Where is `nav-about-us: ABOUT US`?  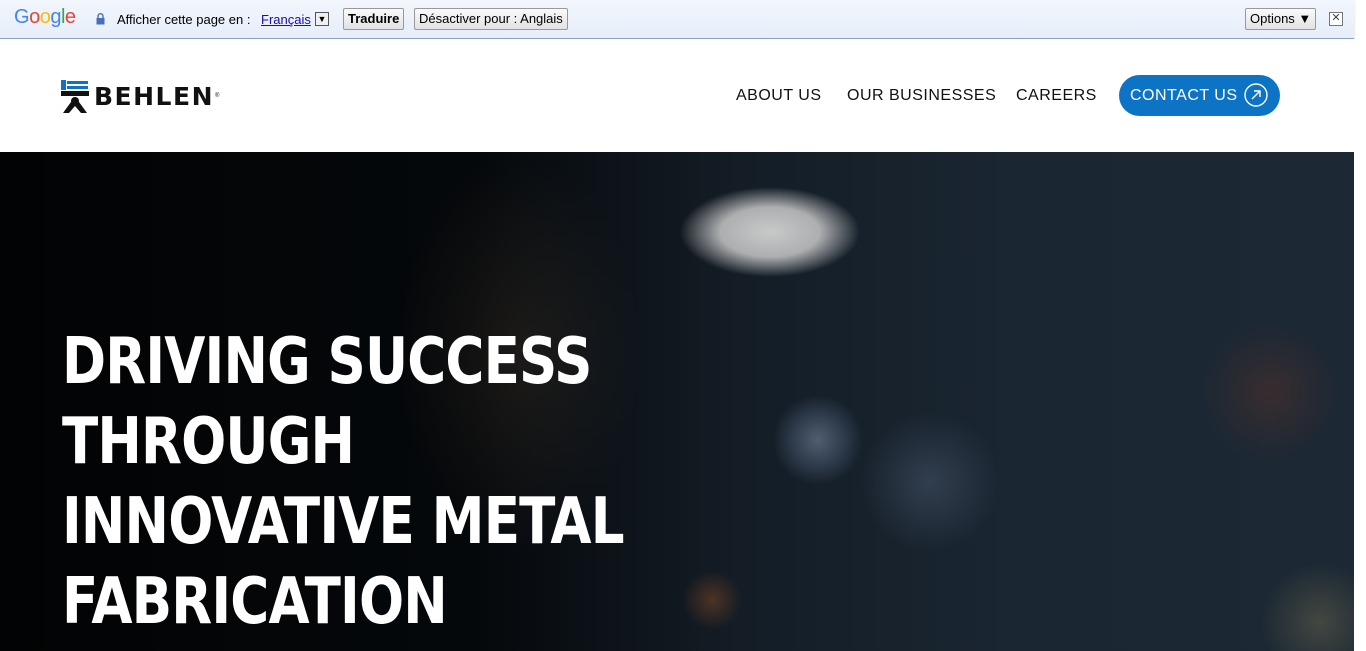
nav-about-us: ABOUT US is located at coordinates (779, 96).